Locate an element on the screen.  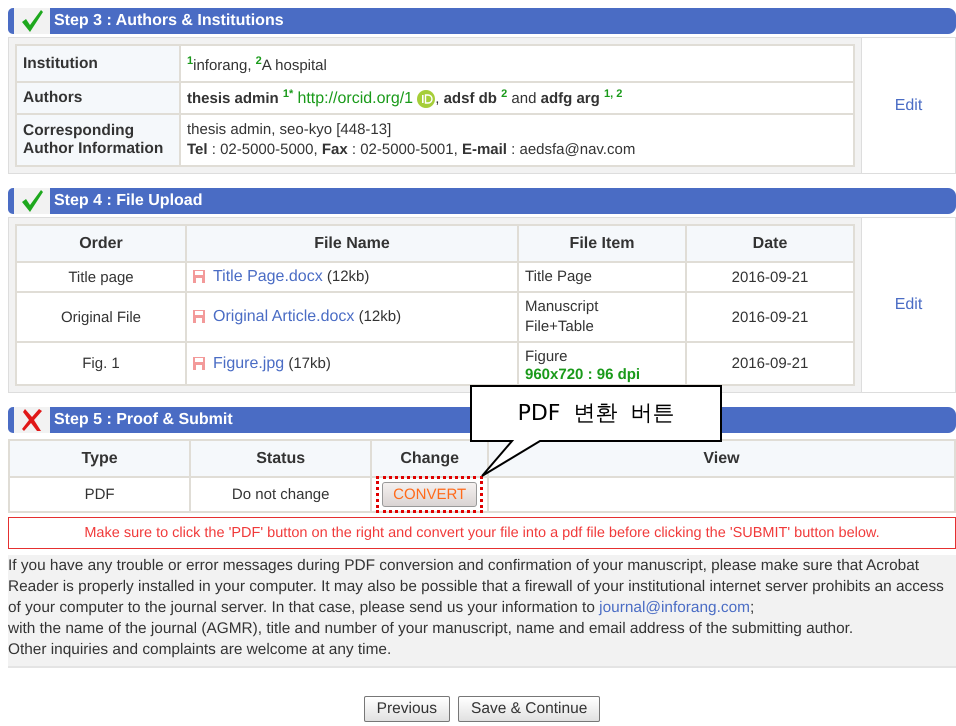
callout-text: PDF 변환 버튼 is located at coordinates (596, 414).